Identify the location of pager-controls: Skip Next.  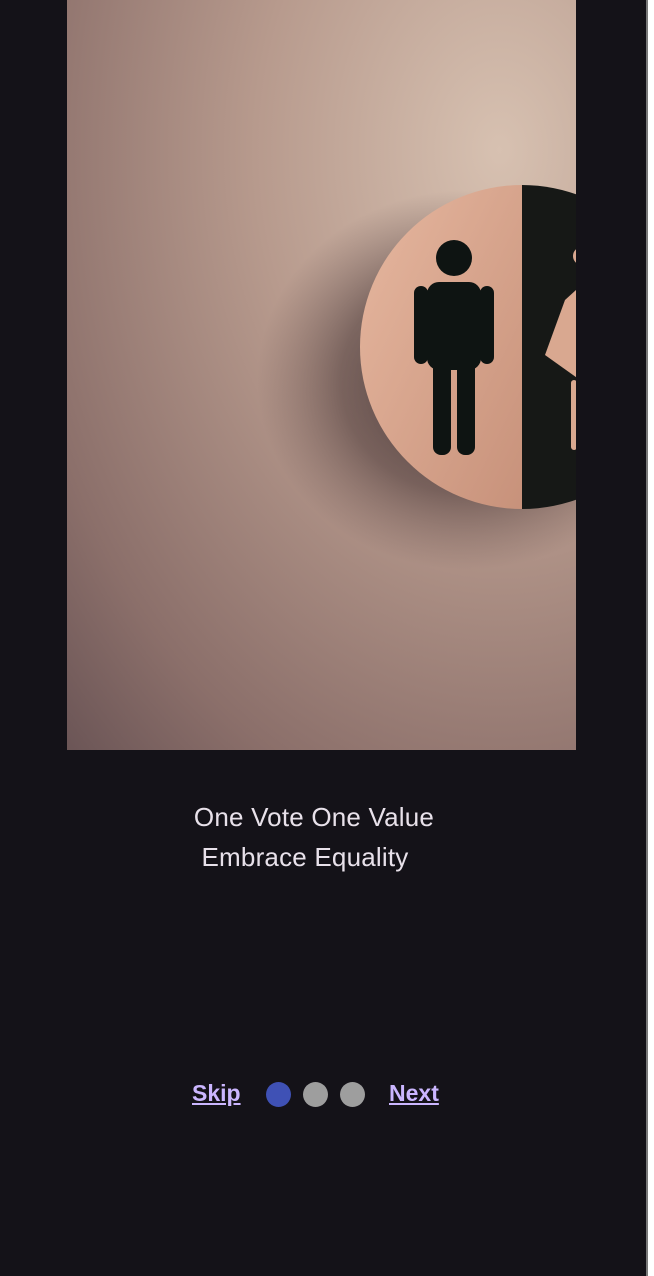
(323, 1096).